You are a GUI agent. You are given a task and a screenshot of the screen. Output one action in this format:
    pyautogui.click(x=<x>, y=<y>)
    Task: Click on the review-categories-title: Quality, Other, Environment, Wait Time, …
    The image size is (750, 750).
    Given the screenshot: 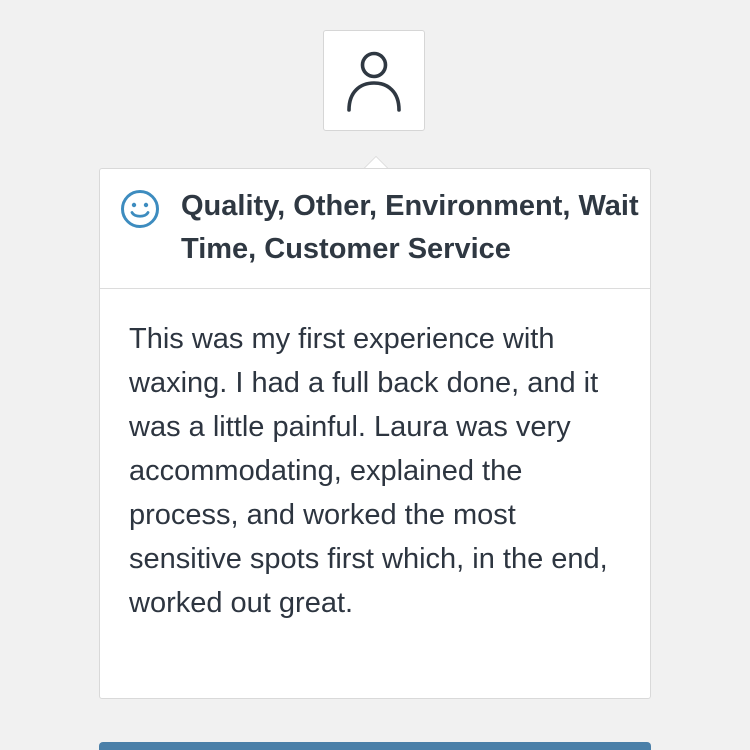 What is the action you would take?
    pyautogui.click(x=410, y=227)
    